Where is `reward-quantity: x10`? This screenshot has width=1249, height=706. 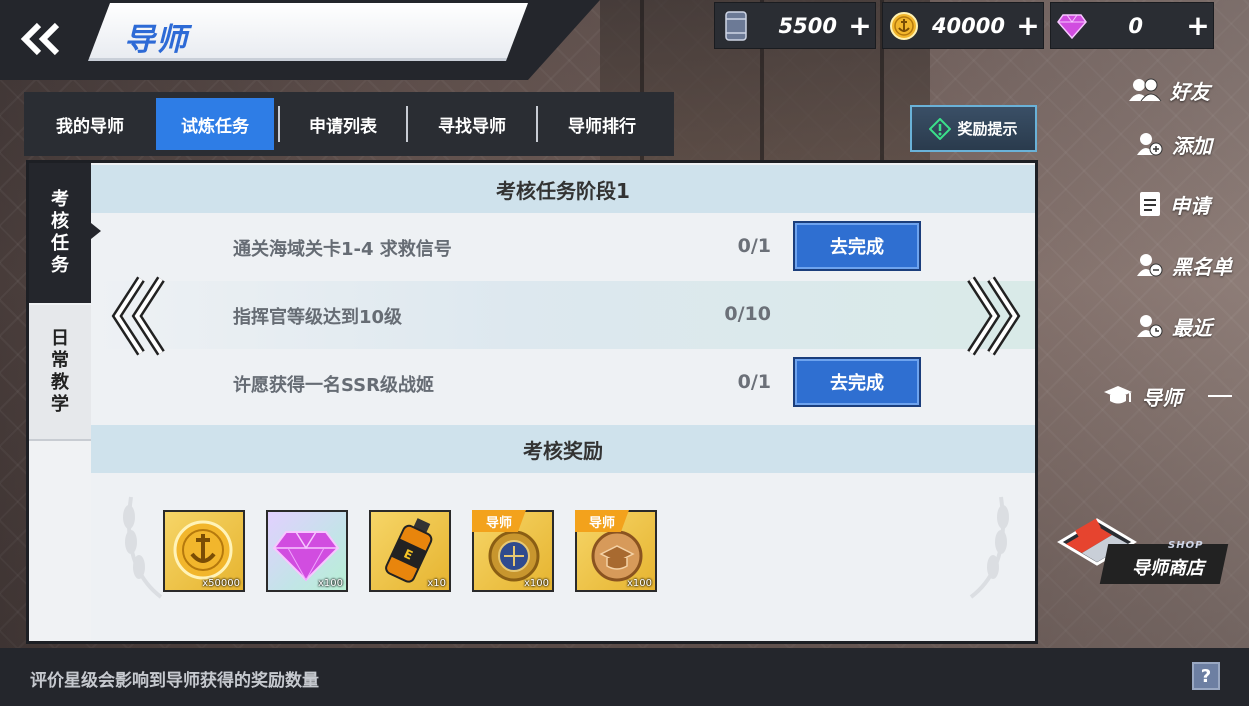
reward-quantity: x10 is located at coordinates (436, 583).